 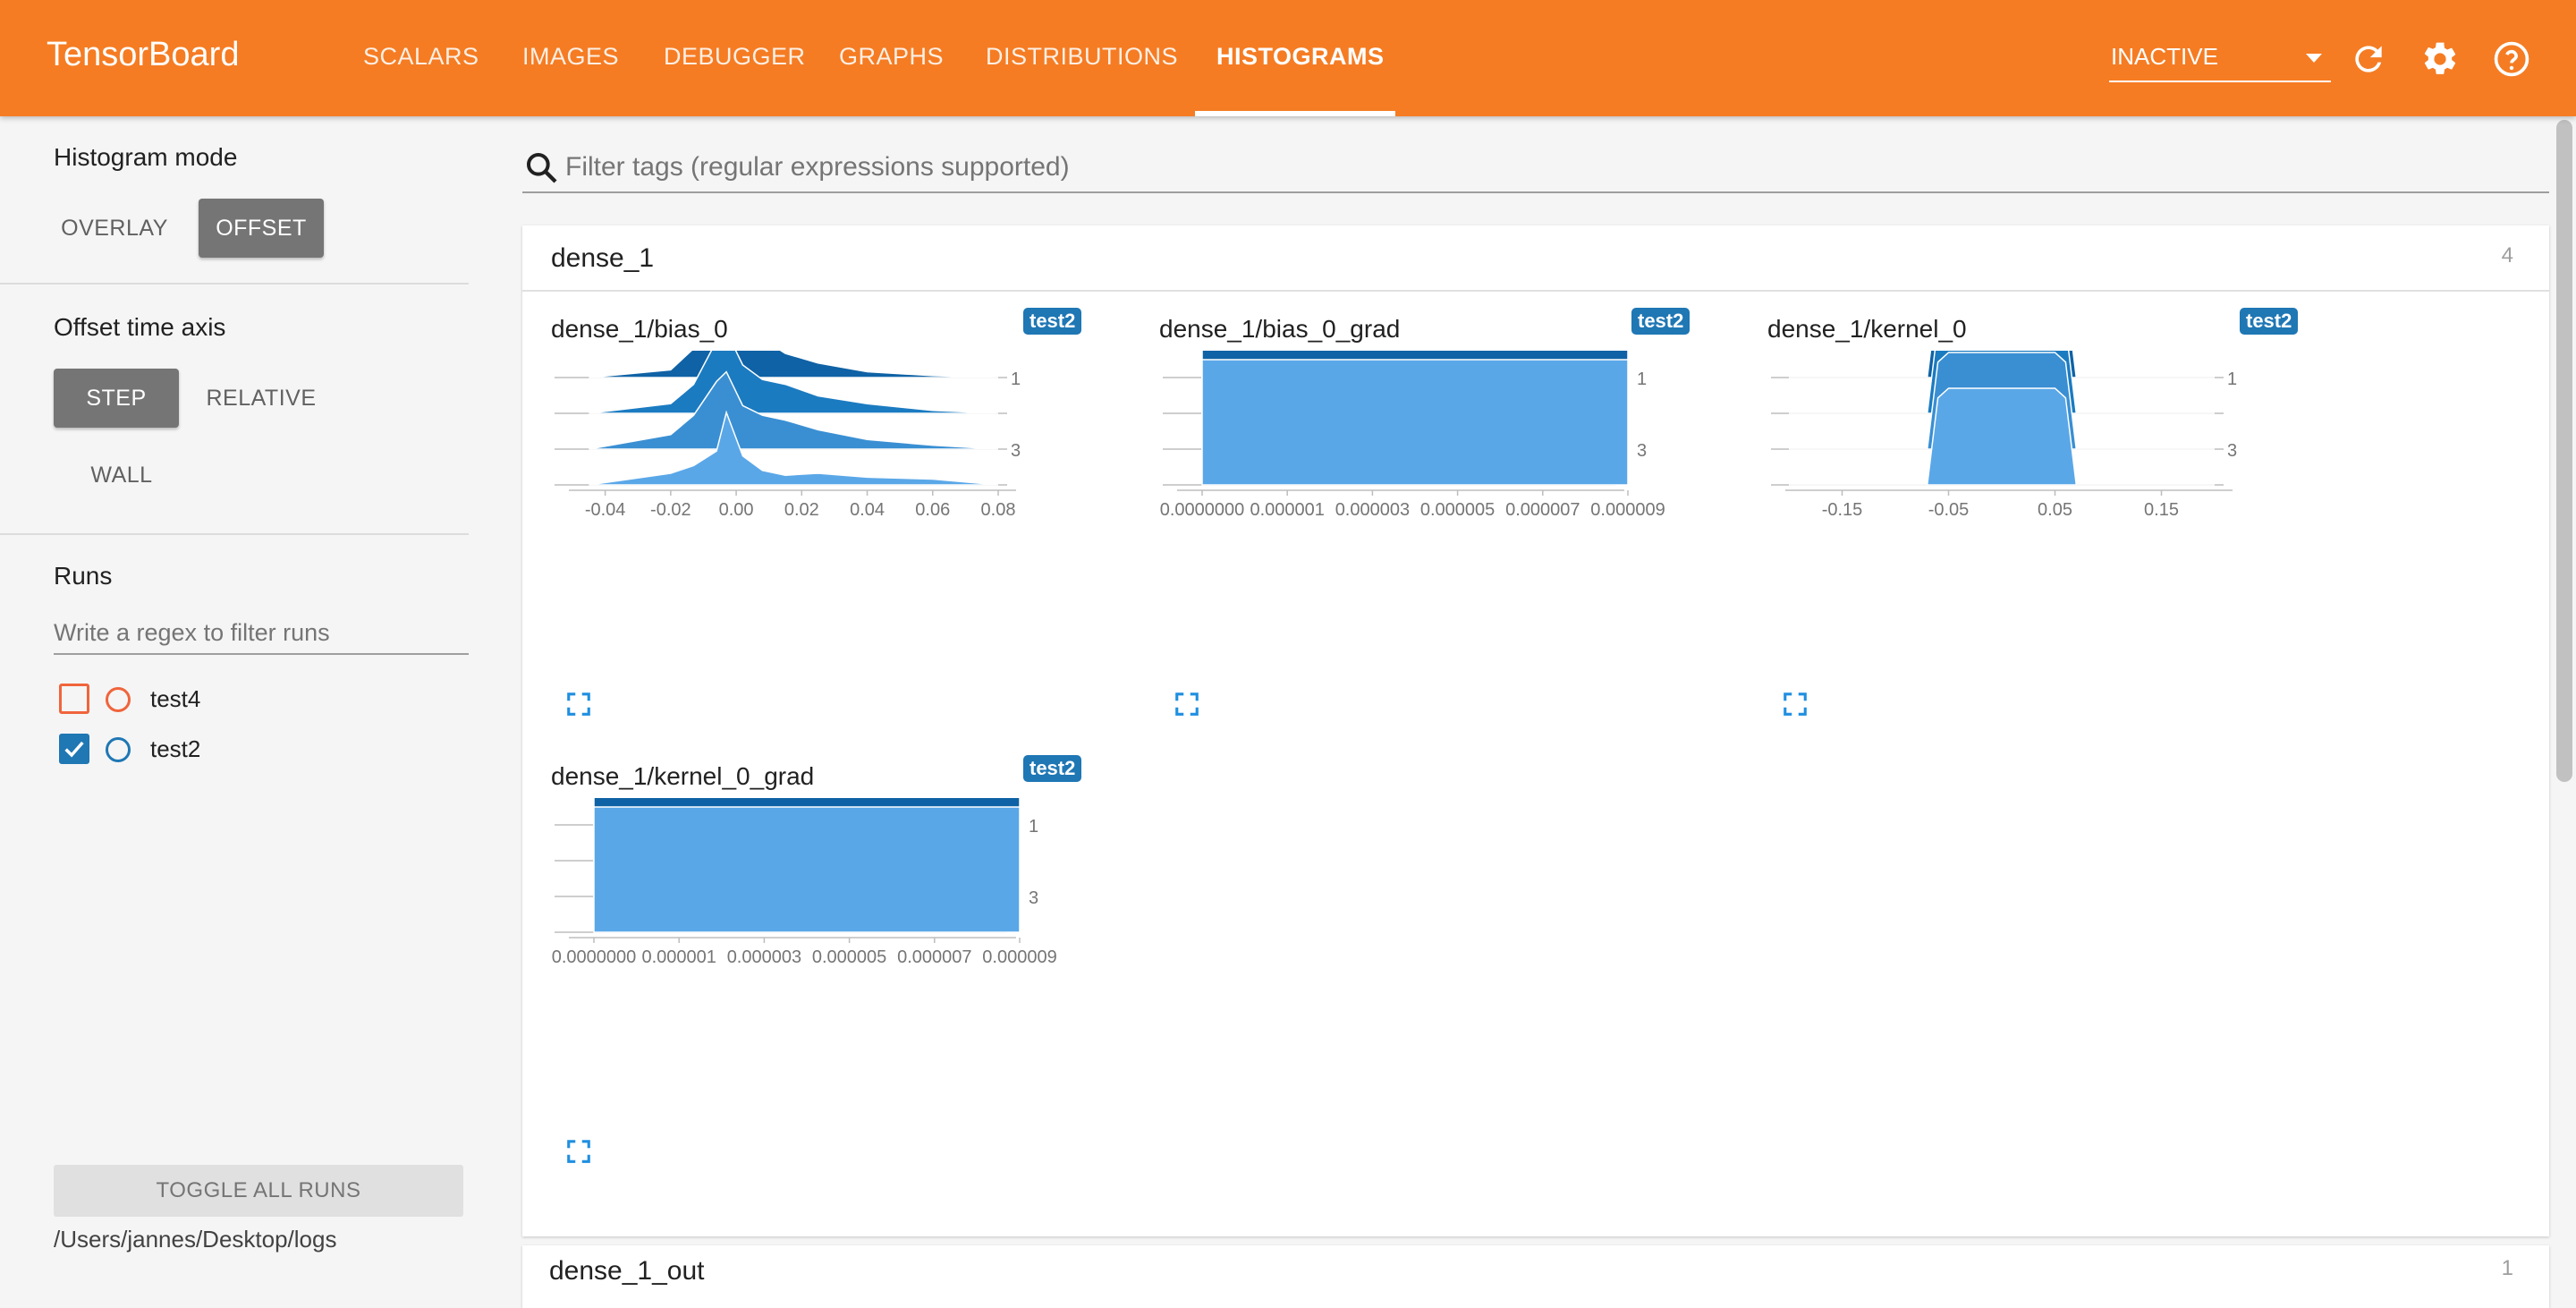 I want to click on histogram-card-title: dense_1/kernel_0_grad, so click(x=683, y=776).